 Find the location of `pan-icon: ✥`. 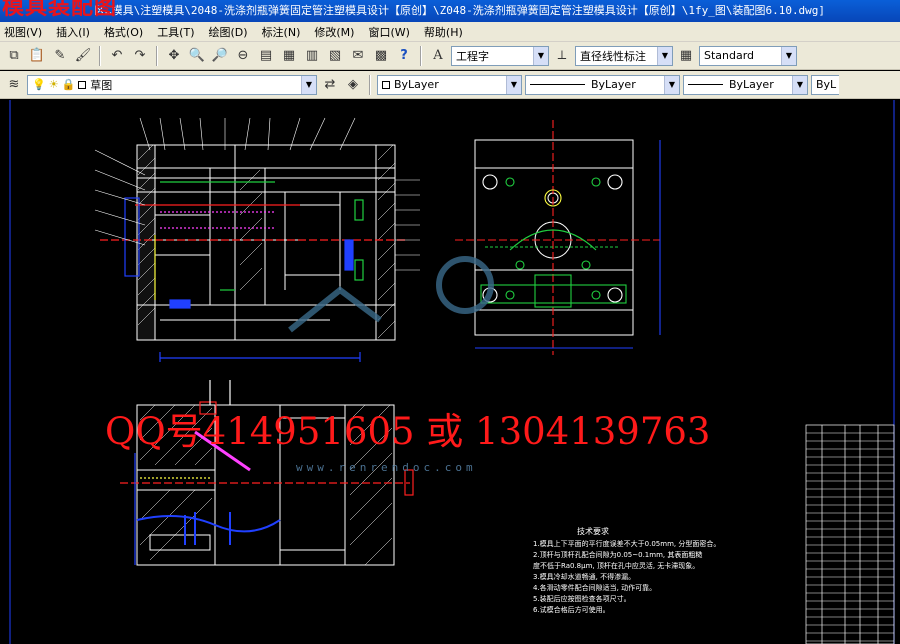

pan-icon: ✥ is located at coordinates (174, 56).